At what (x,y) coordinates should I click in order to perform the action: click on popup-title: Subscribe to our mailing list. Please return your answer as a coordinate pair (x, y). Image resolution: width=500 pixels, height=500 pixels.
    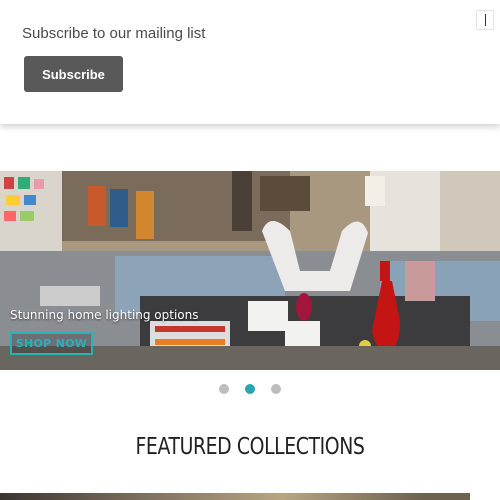
    Looking at the image, I should click on (114, 33).